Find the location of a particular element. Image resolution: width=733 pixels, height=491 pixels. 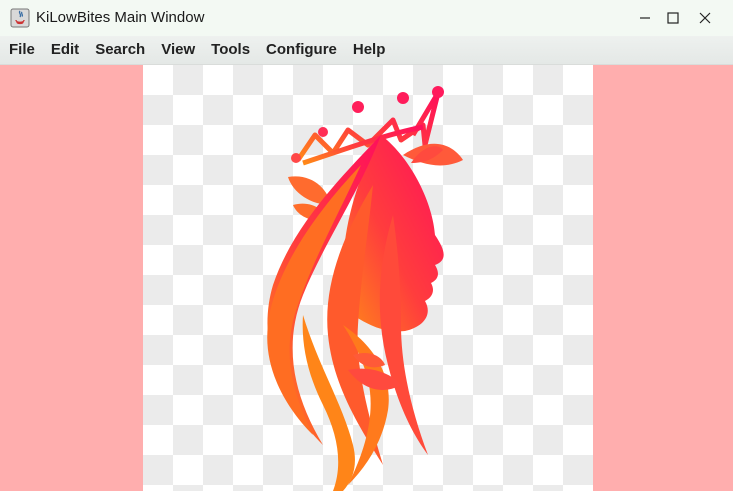

menu-configure: Configure is located at coordinates (301, 50).